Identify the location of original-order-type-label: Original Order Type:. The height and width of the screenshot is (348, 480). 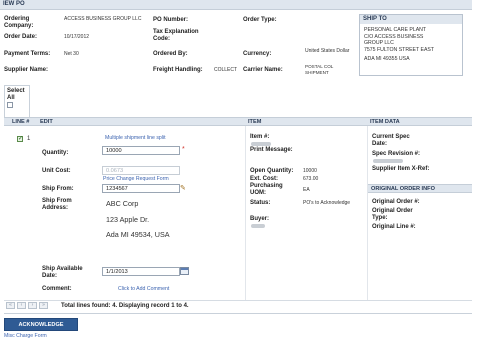
(392, 214).